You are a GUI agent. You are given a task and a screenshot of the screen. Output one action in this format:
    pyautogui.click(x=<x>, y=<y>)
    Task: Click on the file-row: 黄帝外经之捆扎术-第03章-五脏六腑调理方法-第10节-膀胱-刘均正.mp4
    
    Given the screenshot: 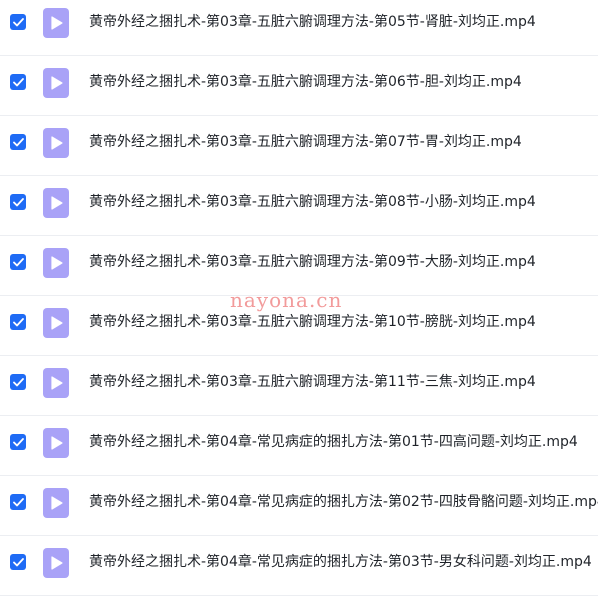 What is the action you would take?
    pyautogui.click(x=299, y=328)
    